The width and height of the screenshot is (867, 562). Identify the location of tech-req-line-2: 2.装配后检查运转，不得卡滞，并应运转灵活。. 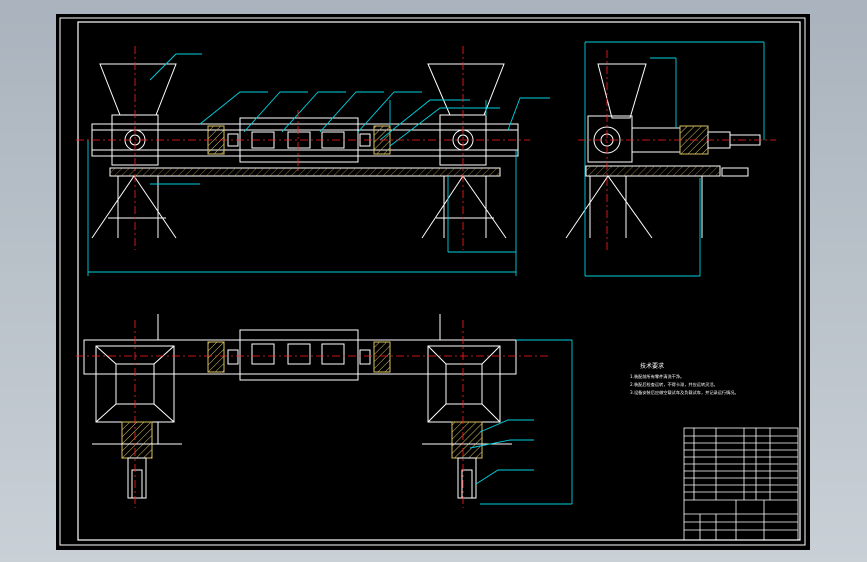
(674, 384).